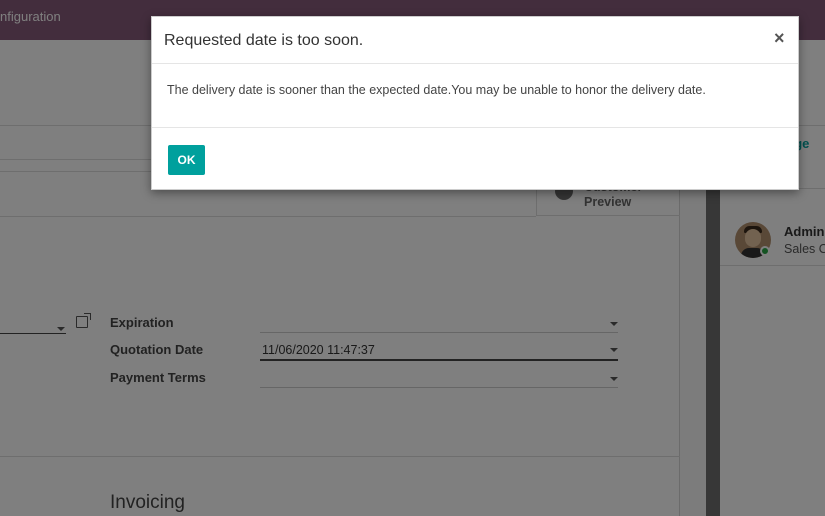  What do you see at coordinates (186, 160) in the screenshot?
I see `ok-button: OK` at bounding box center [186, 160].